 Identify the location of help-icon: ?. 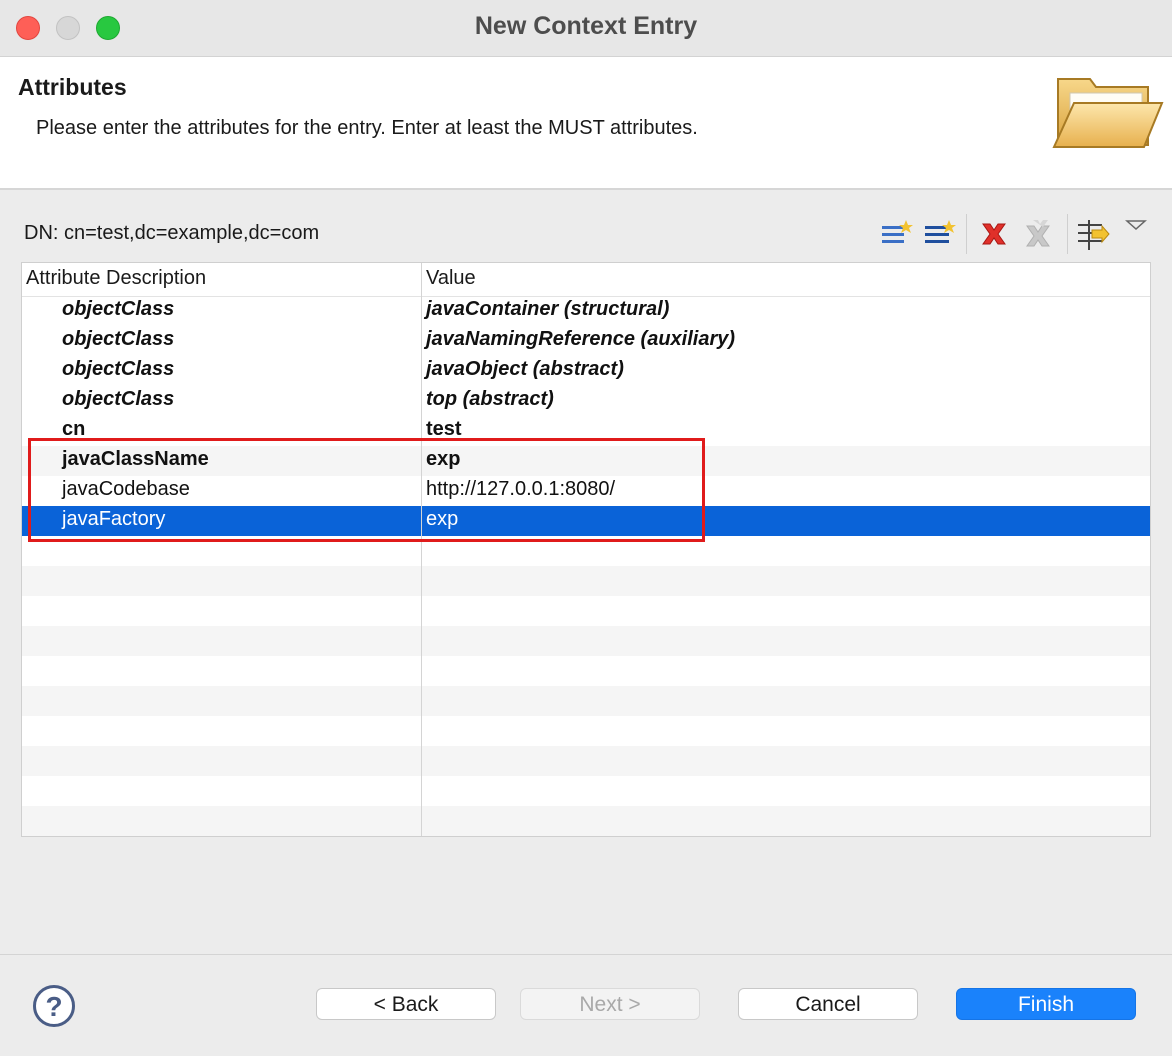
(54, 1006).